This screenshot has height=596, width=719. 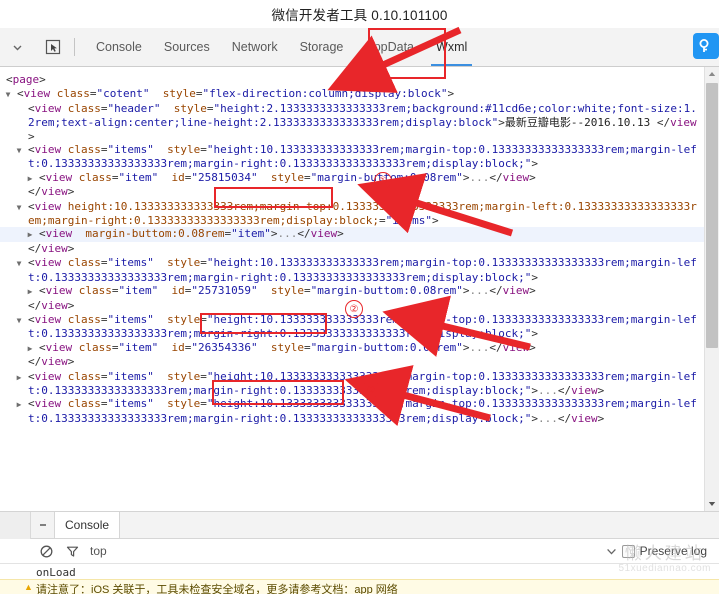 I want to click on inspect-element-icon, so click(x=53, y=47).